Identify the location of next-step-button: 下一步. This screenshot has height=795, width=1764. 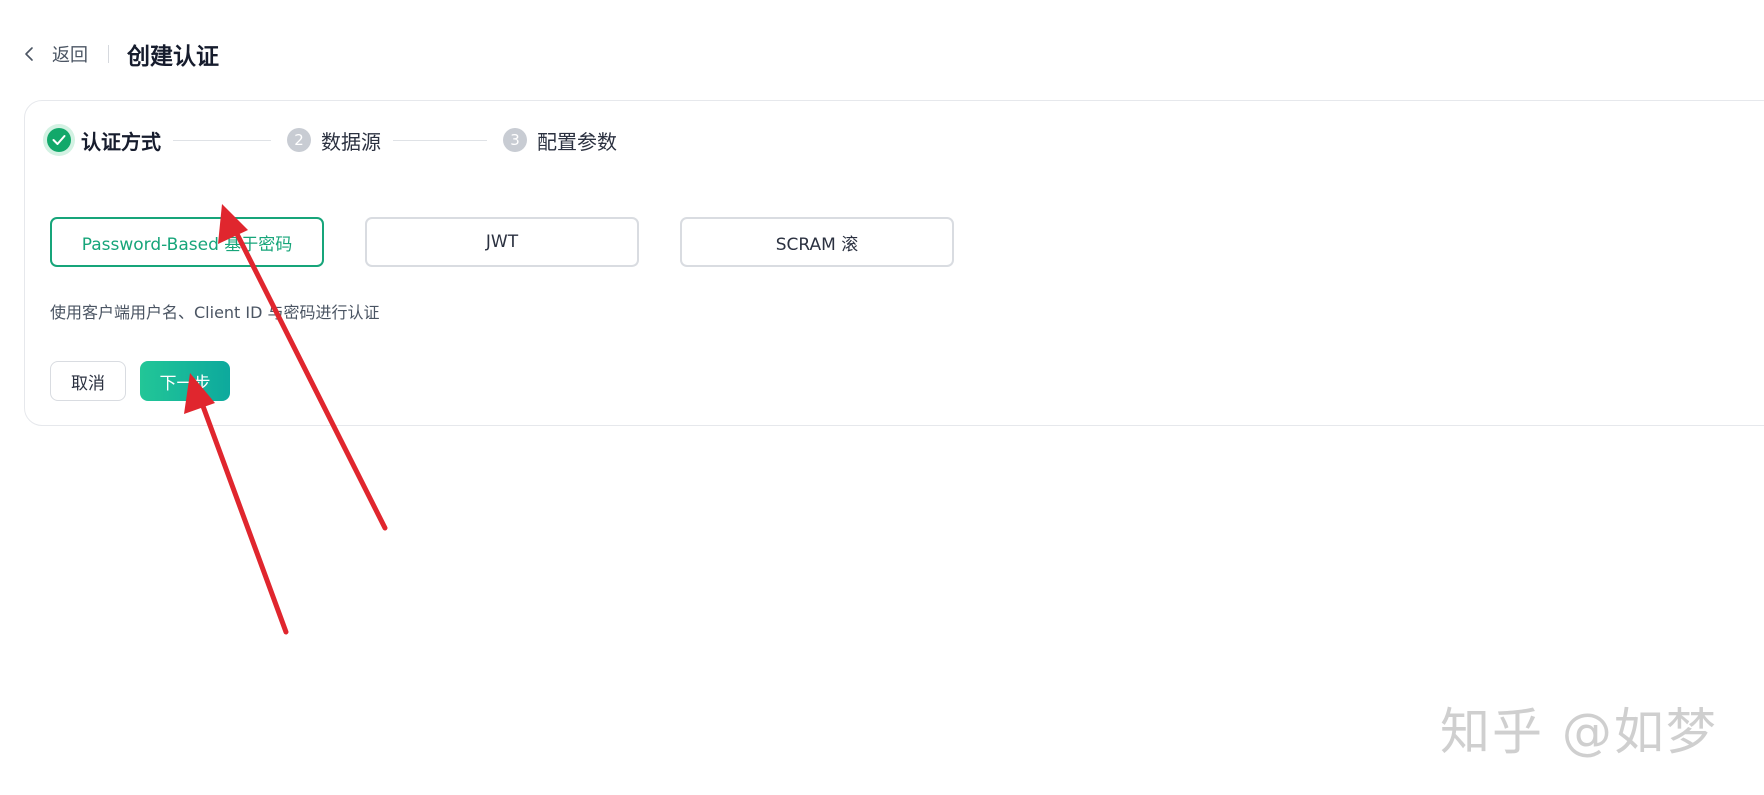
(185, 381).